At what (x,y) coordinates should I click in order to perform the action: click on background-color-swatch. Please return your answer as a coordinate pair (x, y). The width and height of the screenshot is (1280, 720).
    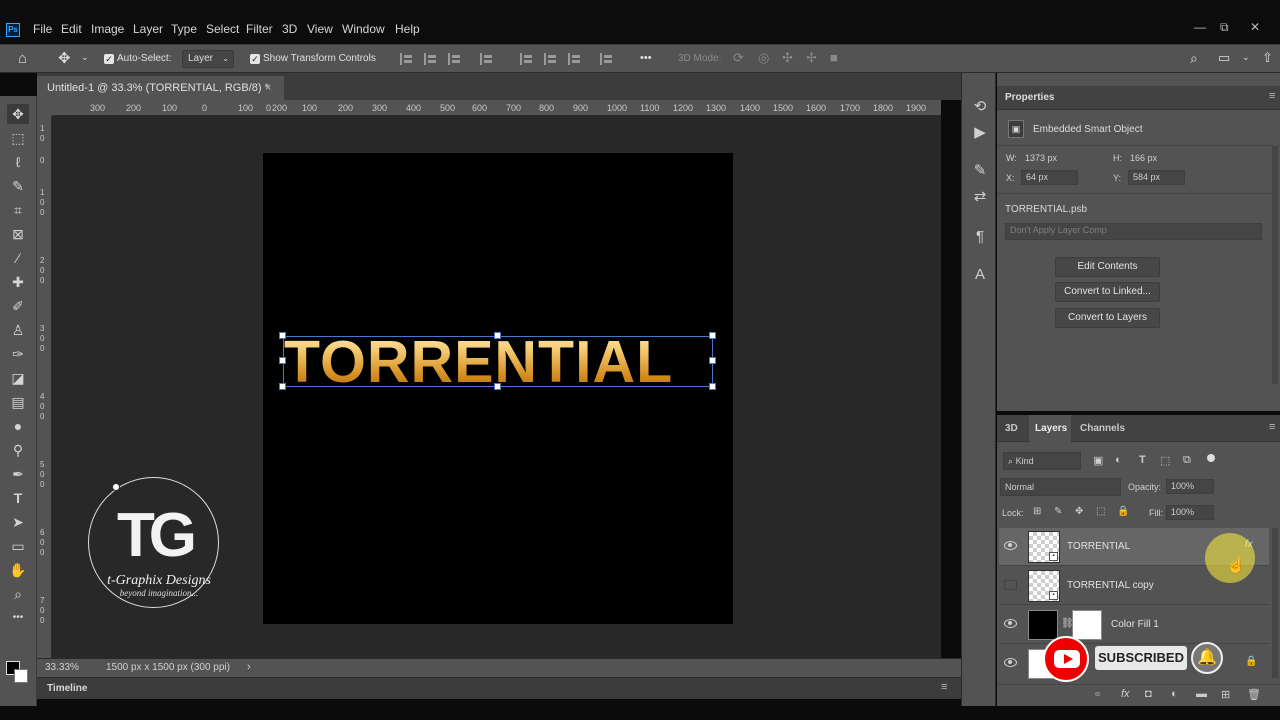
    Looking at the image, I should click on (21, 676).